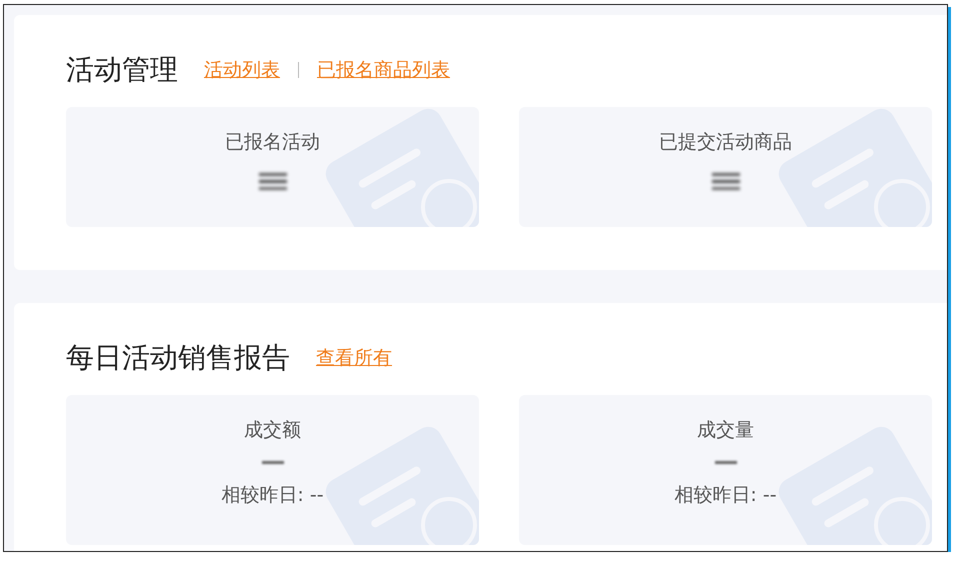 The width and height of the screenshot is (957, 562). What do you see at coordinates (272, 430) in the screenshot?
I see `stat-label: 成交额` at bounding box center [272, 430].